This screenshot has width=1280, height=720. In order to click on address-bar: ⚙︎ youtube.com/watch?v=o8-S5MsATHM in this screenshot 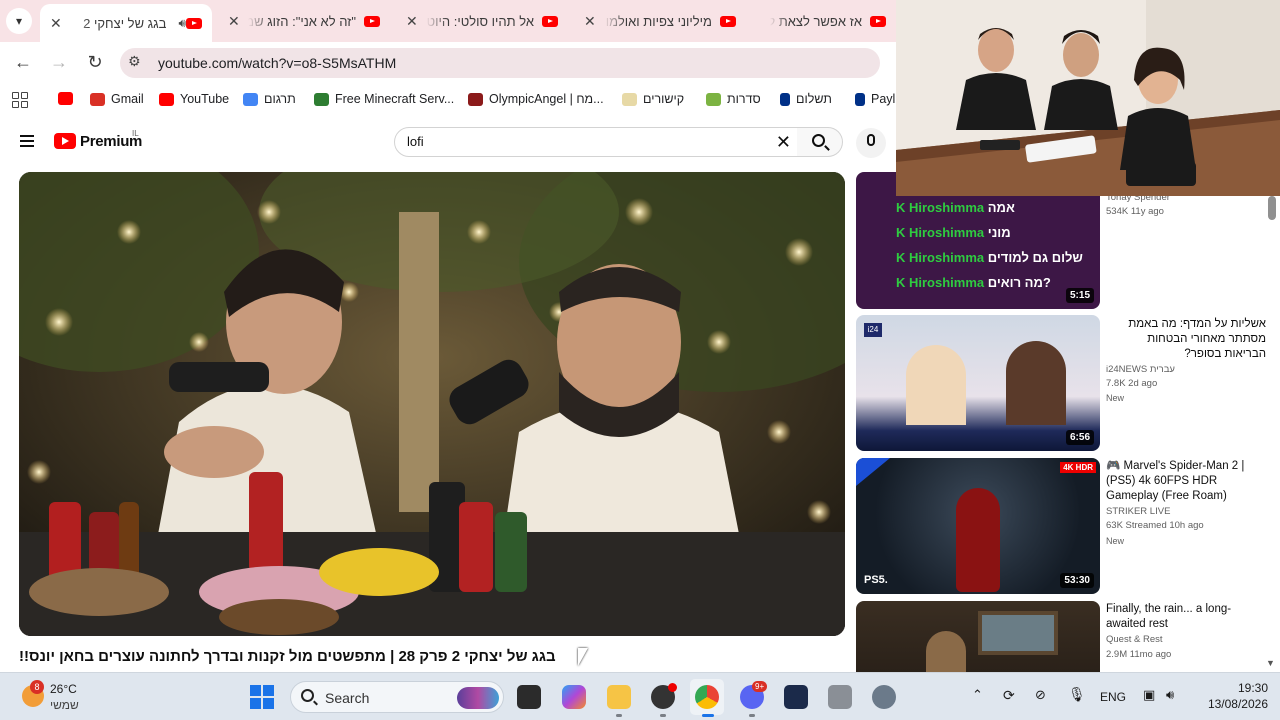, I will do `click(500, 63)`.